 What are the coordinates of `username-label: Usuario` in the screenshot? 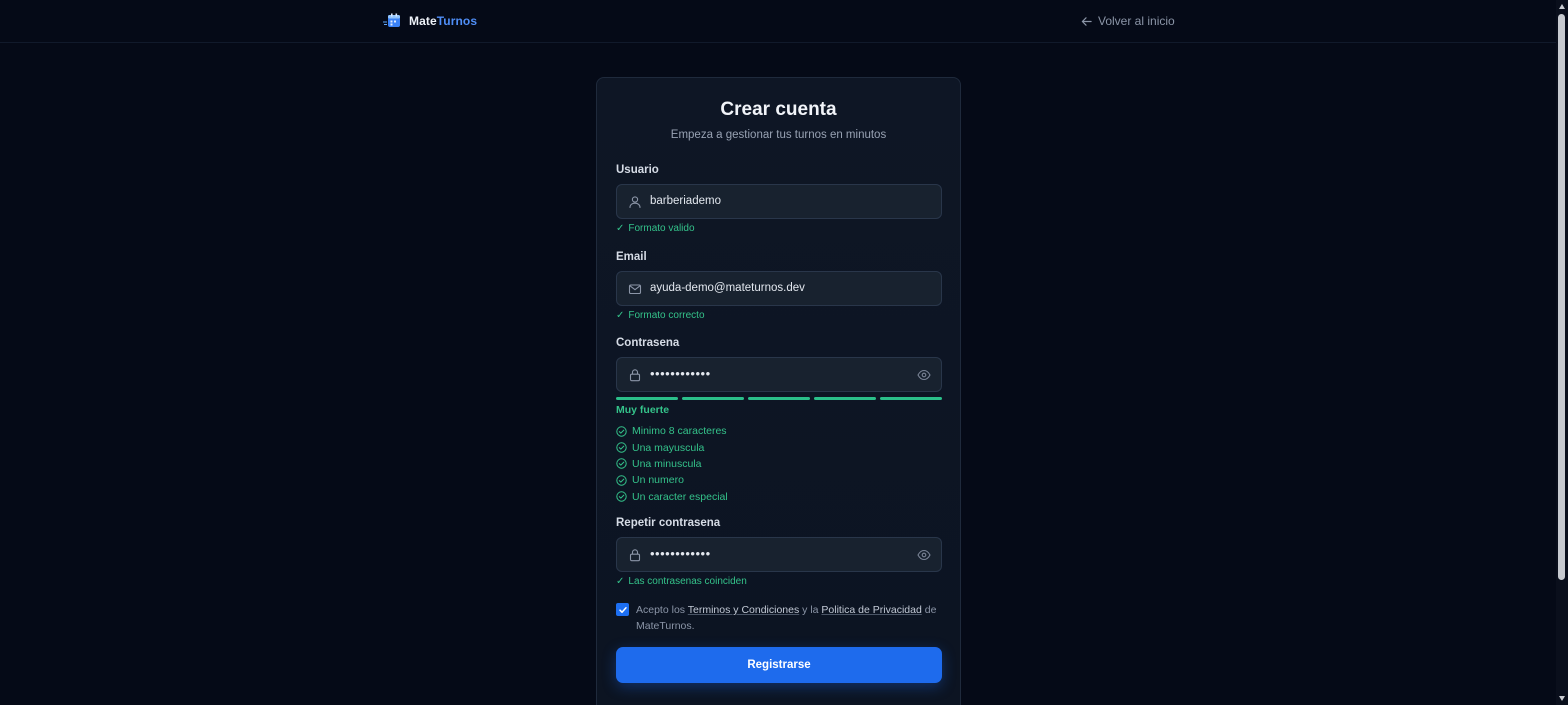 It's located at (637, 170).